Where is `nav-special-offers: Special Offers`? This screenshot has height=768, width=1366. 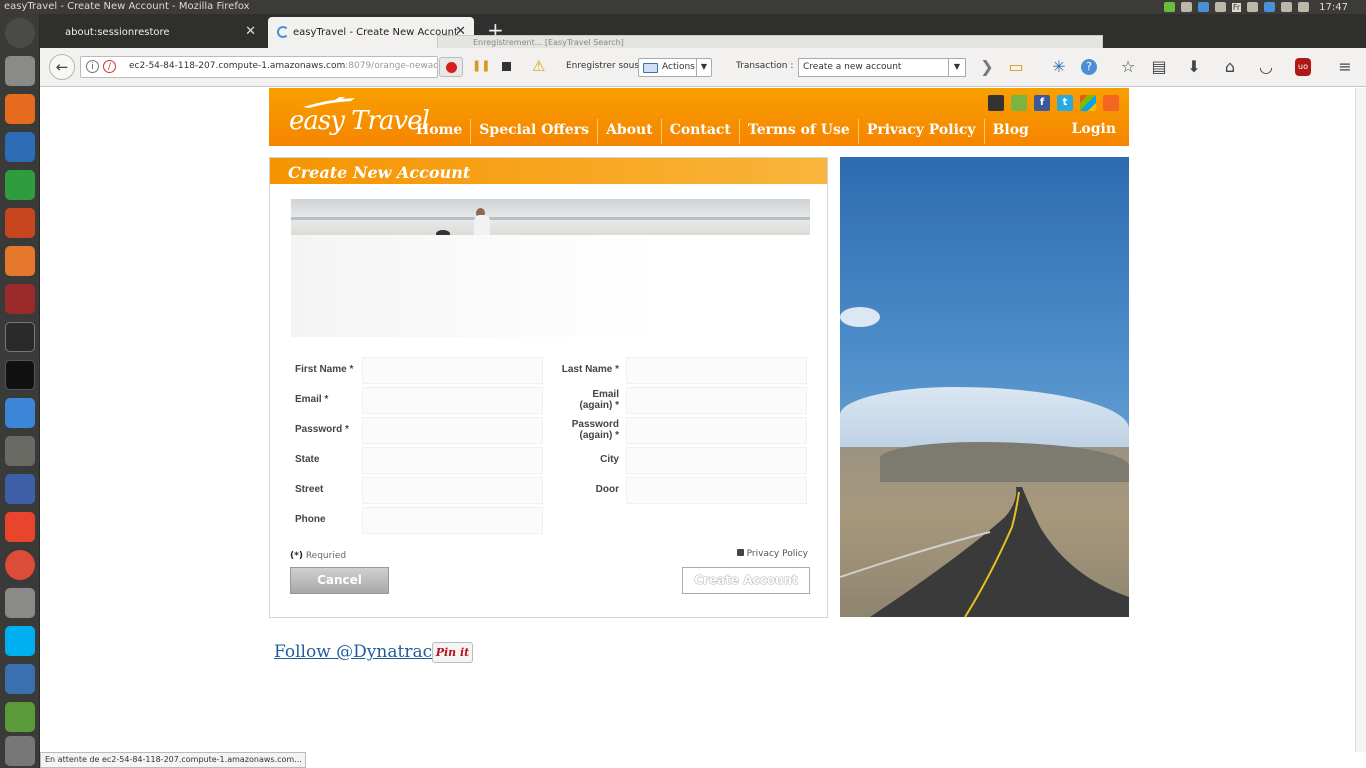
nav-special-offers: Special Offers is located at coordinates (533, 131).